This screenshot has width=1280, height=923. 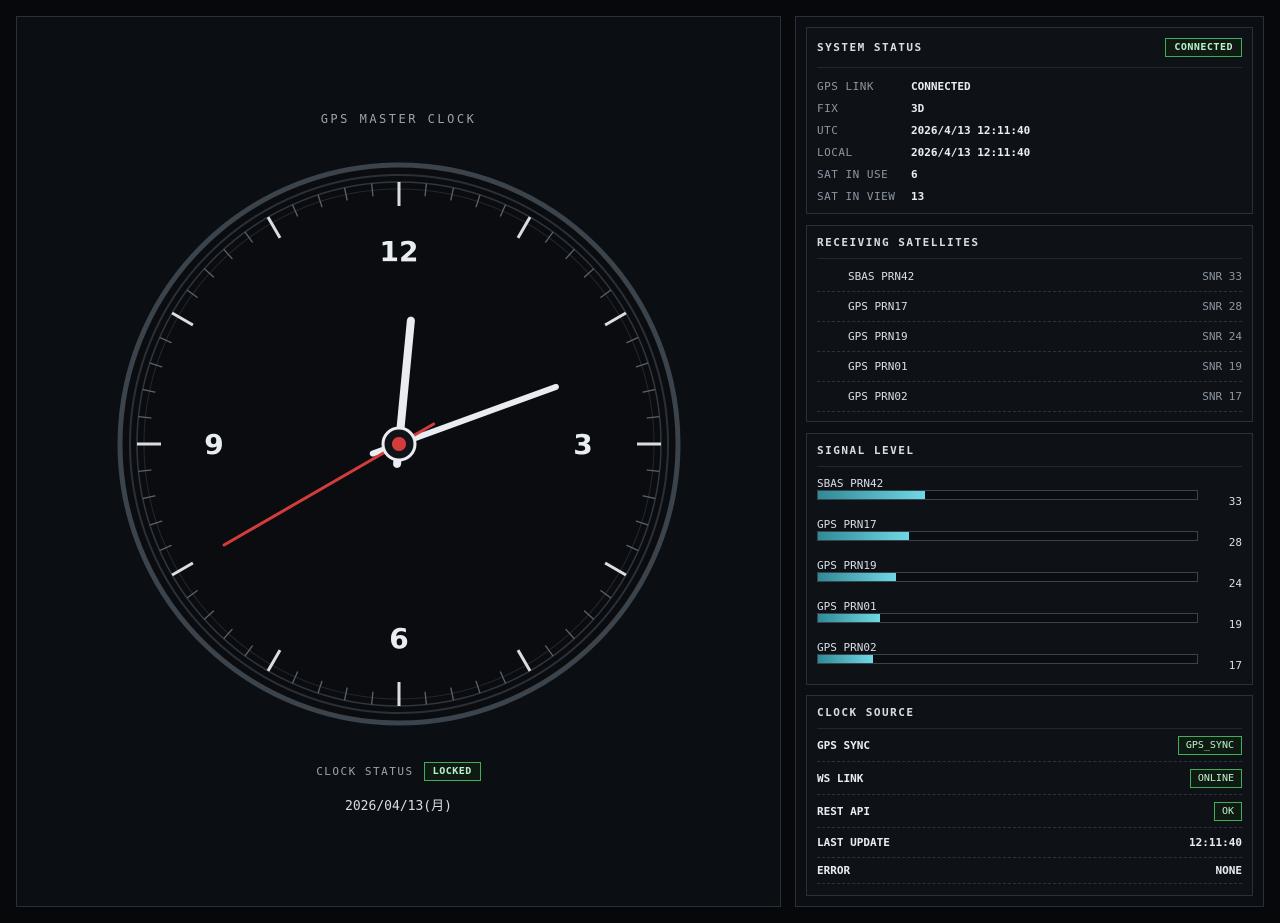 I want to click on status-row: SAT IN USE 6, so click(x=1029, y=174).